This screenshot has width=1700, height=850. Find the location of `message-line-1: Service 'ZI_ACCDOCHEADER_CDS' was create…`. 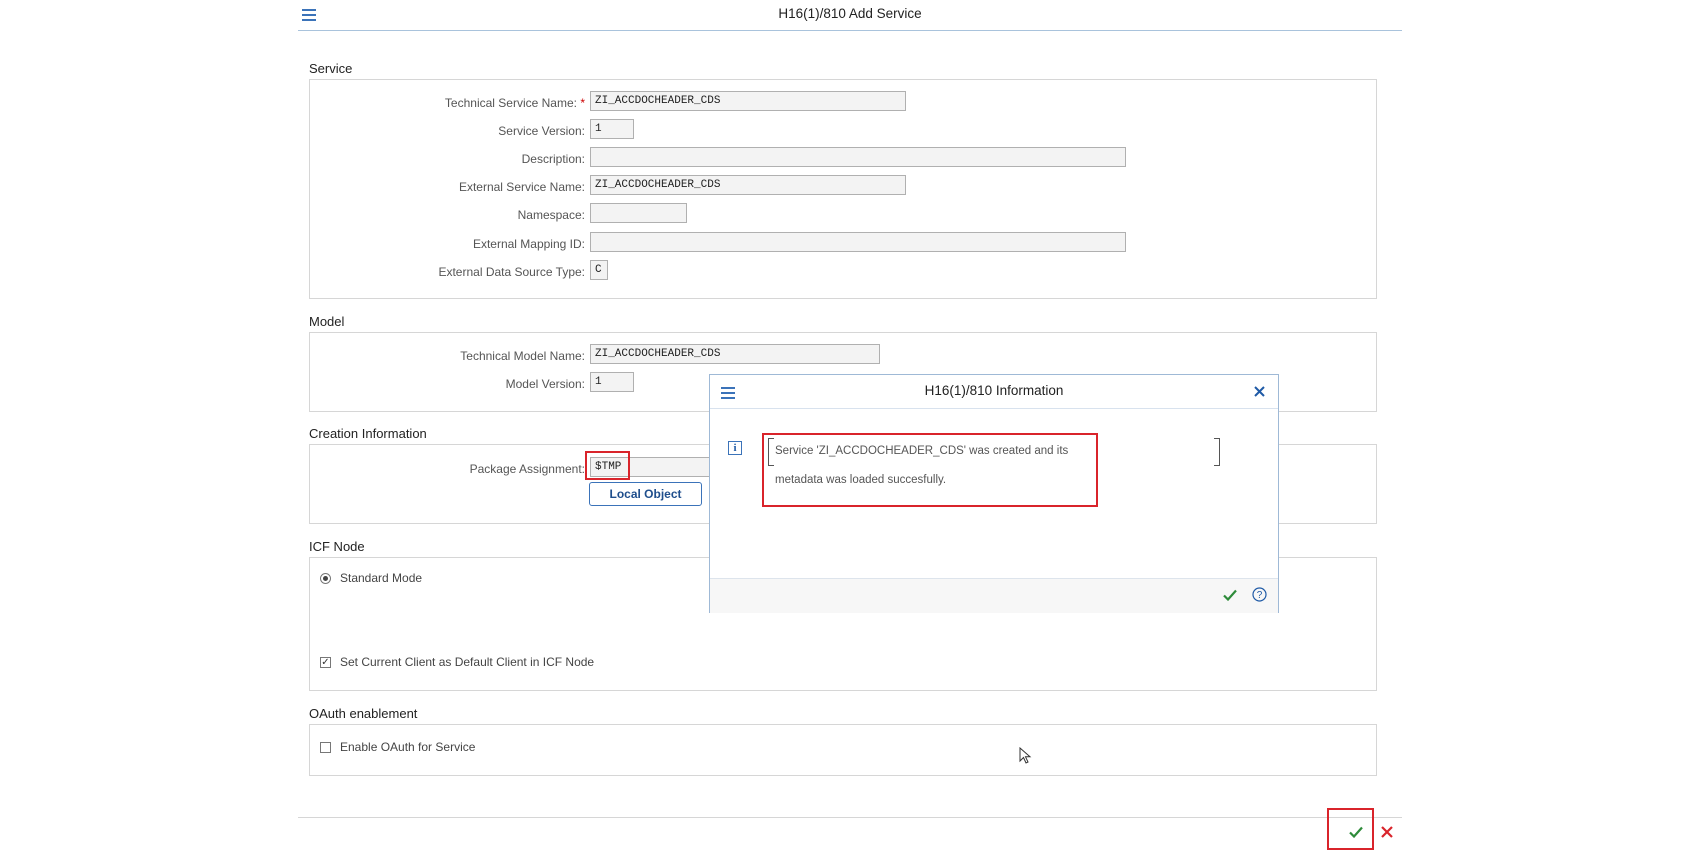

message-line-1: Service 'ZI_ACCDOCHEADER_CDS' was create… is located at coordinates (922, 451).